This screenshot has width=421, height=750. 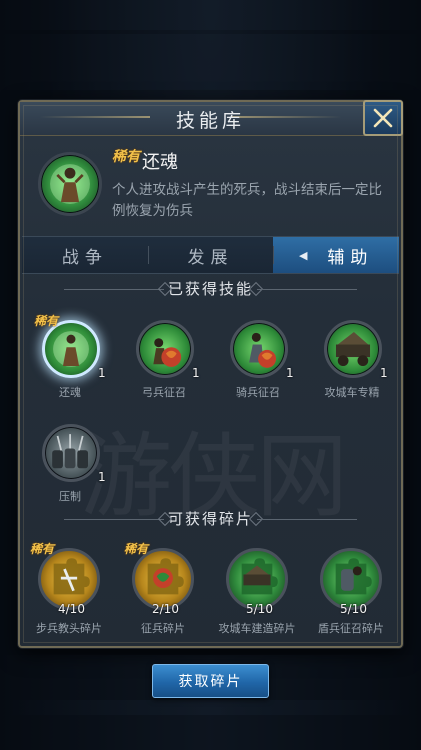 I want to click on fragment-name: 盾兵征召碎片, so click(x=351, y=628).